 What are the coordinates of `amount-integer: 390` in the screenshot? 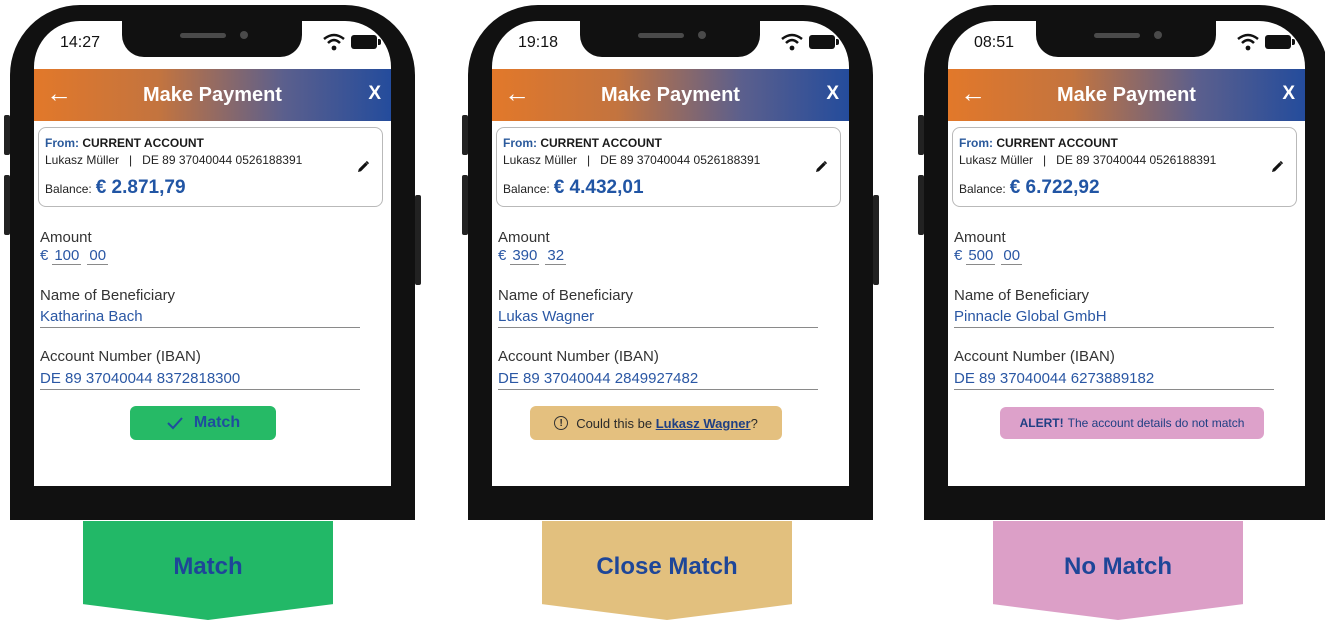 It's located at (525, 256).